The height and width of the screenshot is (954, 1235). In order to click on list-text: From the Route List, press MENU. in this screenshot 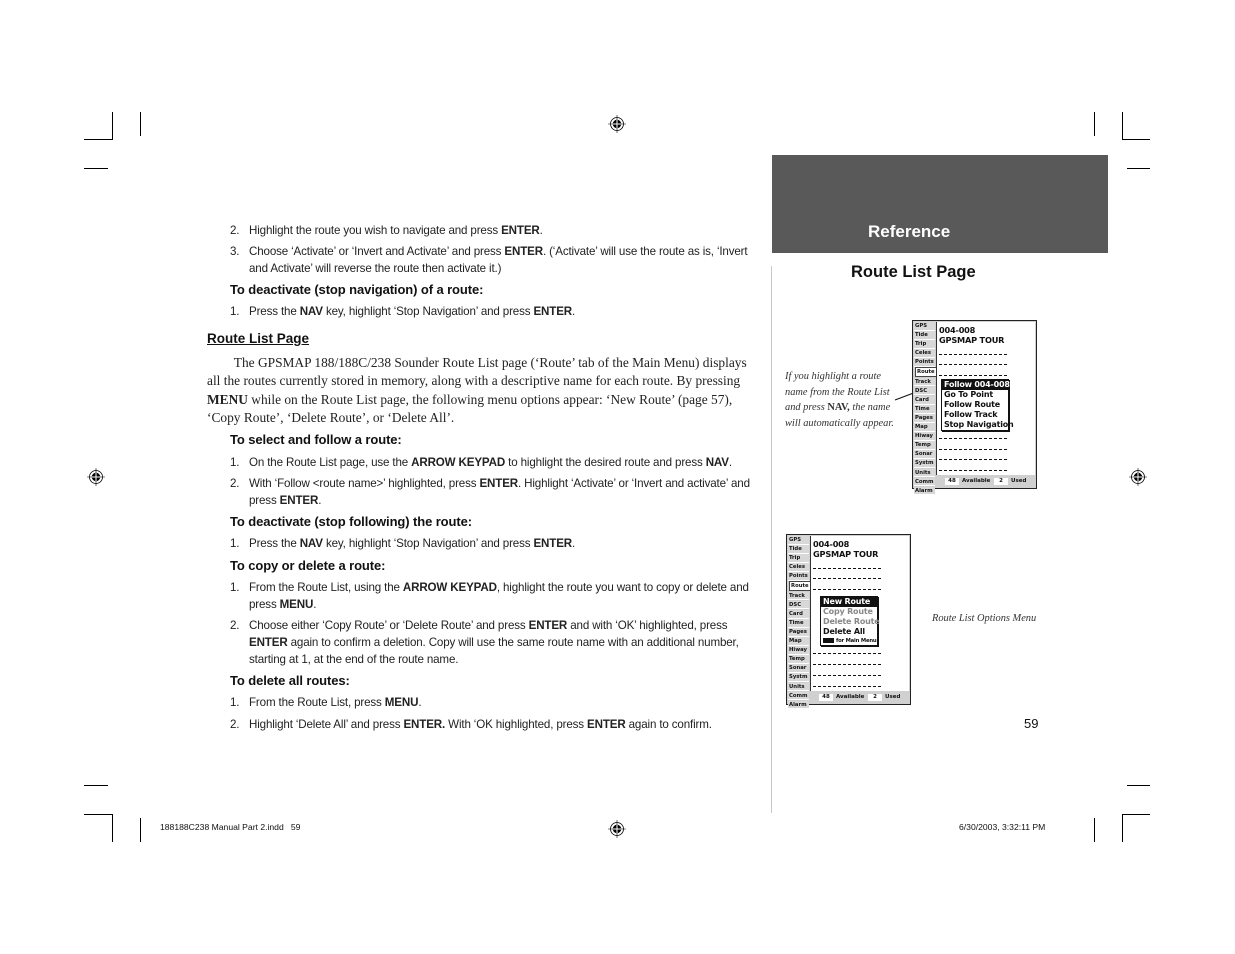, I will do `click(504, 702)`.